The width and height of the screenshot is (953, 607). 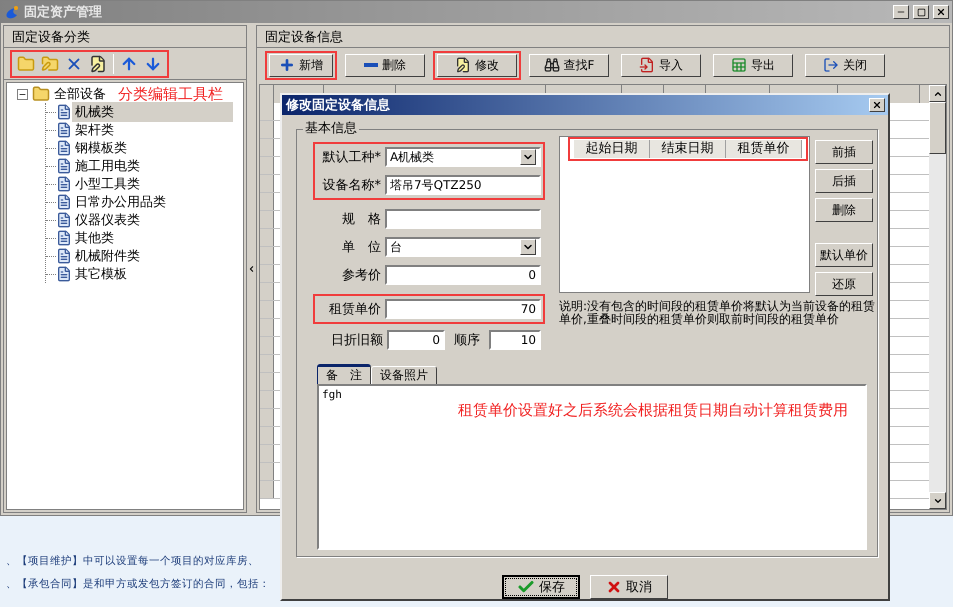 What do you see at coordinates (152, 184) in the screenshot?
I see `tree-item: 小型工具类` at bounding box center [152, 184].